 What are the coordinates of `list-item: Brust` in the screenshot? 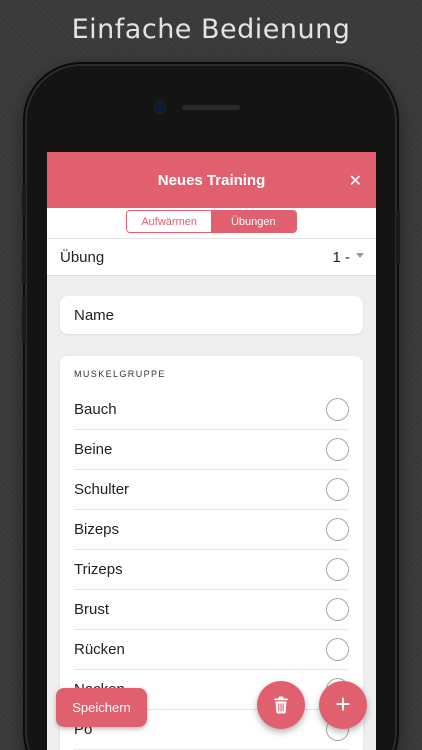 It's located at (211, 610).